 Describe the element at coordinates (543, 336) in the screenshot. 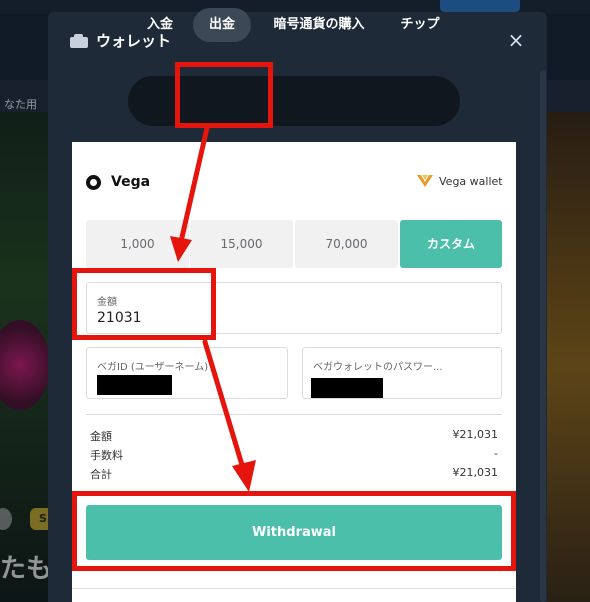

I see `modal-scrollbar` at that location.